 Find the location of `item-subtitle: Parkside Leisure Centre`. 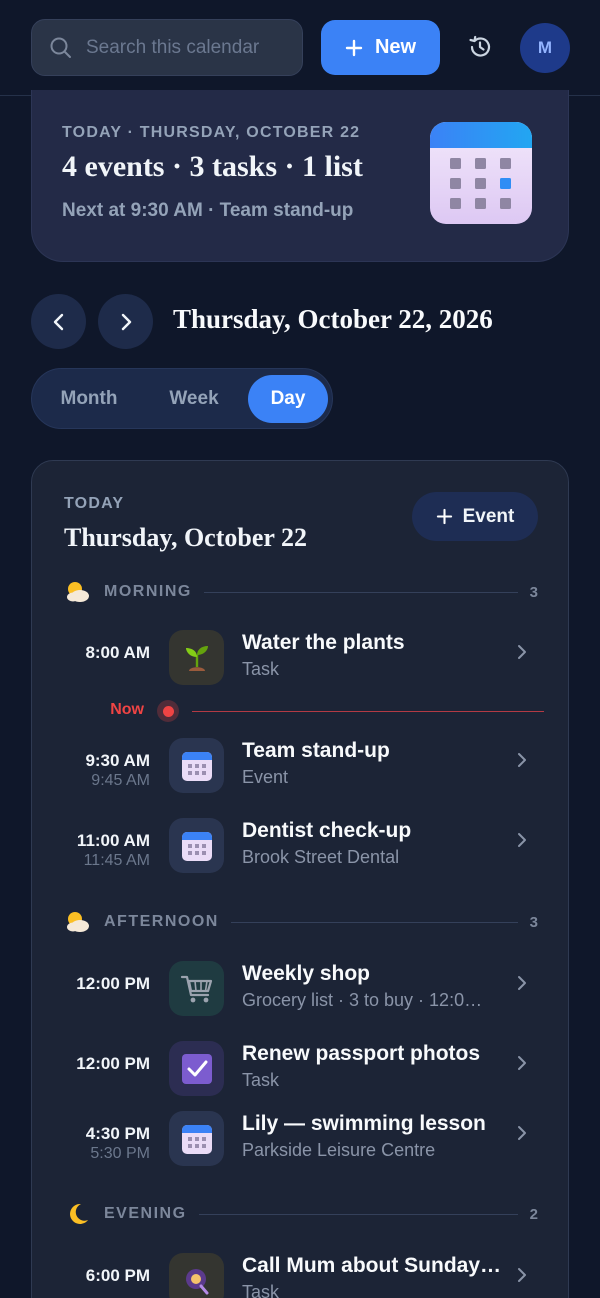

item-subtitle: Parkside Leisure Centre is located at coordinates (339, 1150).